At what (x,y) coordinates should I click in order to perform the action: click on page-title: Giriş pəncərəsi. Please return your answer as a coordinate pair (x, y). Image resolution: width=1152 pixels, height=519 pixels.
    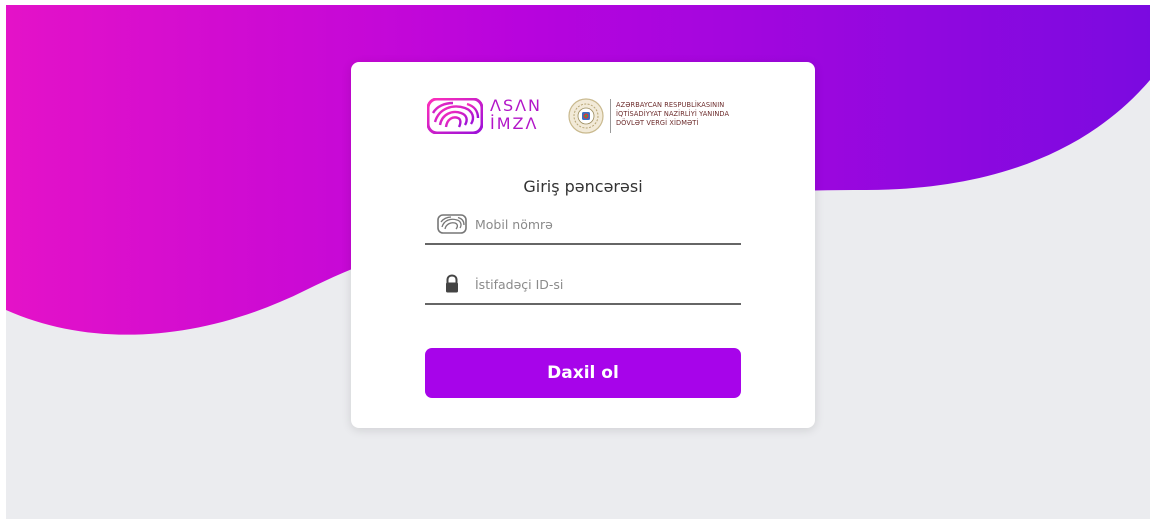
    Looking at the image, I should click on (583, 186).